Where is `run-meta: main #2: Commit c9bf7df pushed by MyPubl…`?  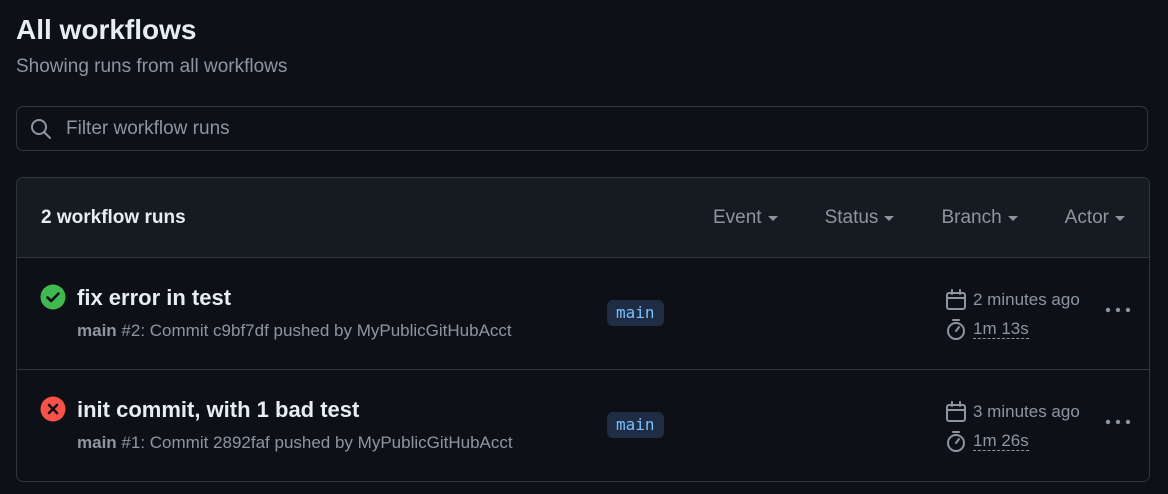
run-meta: main #2: Commit c9bf7df pushed by MyPubl… is located at coordinates (294, 331).